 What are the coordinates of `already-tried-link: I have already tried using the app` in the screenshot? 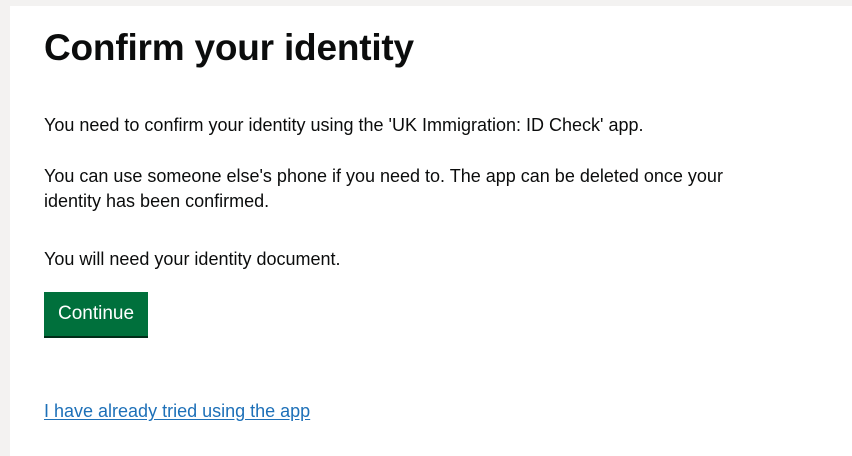 It's located at (177, 411).